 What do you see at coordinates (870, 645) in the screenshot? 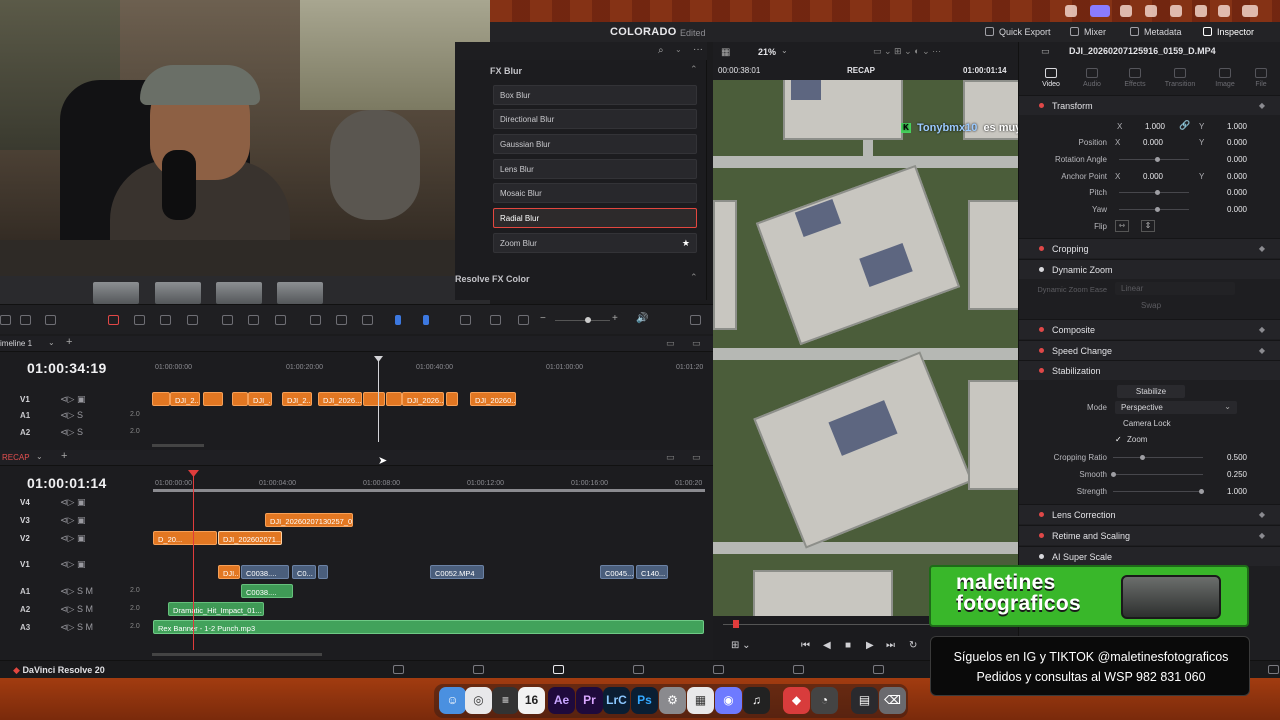
I see `play-icon: ▶` at bounding box center [870, 645].